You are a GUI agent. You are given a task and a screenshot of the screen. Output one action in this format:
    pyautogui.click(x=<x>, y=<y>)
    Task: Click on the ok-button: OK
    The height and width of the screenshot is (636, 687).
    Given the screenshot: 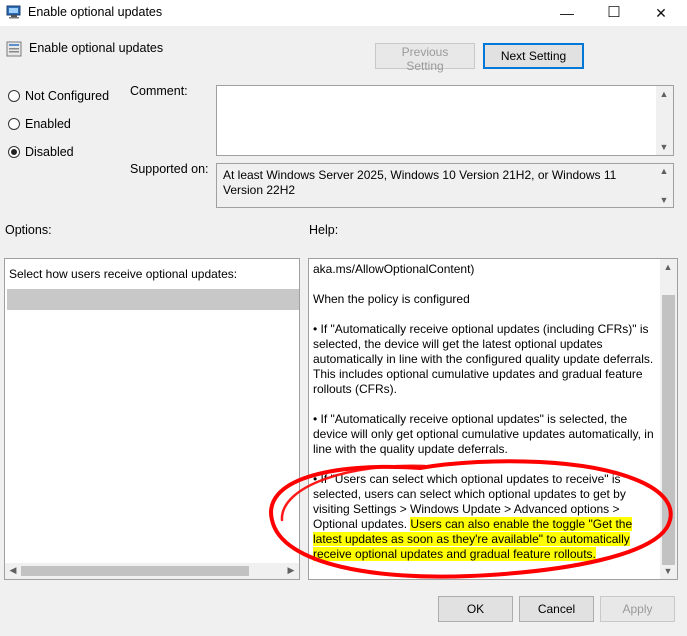 What is the action you would take?
    pyautogui.click(x=475, y=609)
    